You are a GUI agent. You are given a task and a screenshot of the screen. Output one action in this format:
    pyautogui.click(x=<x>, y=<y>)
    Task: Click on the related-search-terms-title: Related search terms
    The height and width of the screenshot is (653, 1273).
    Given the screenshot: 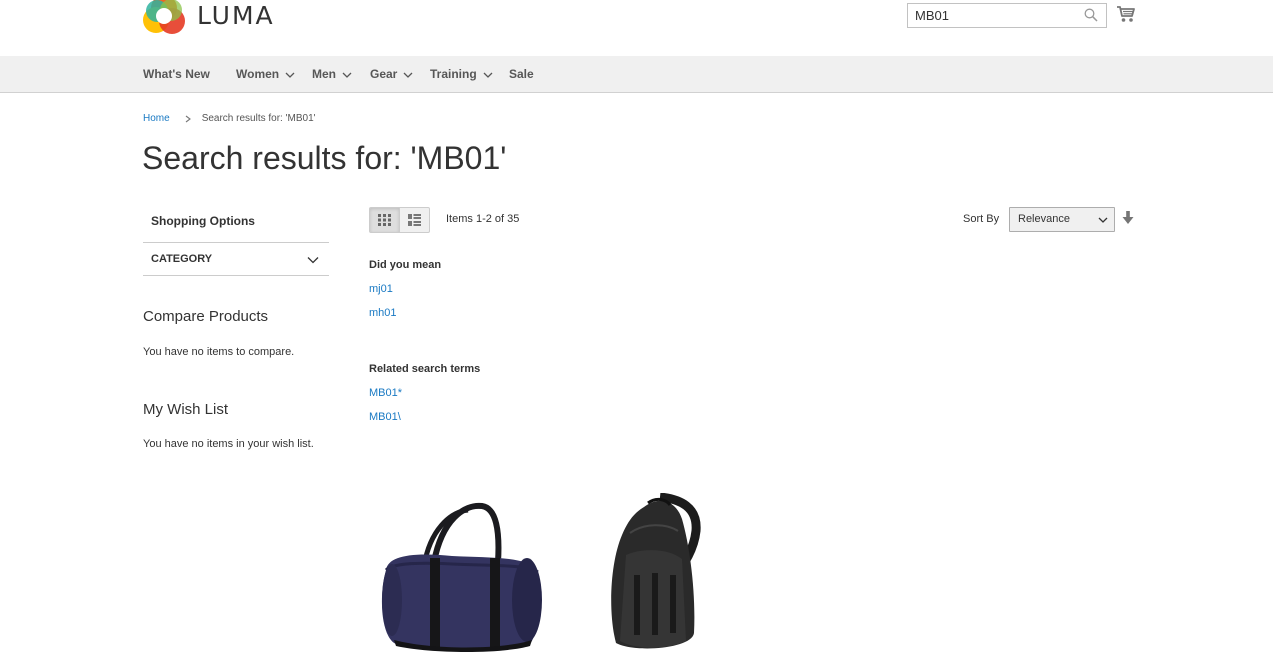 What is the action you would take?
    pyautogui.click(x=425, y=369)
    